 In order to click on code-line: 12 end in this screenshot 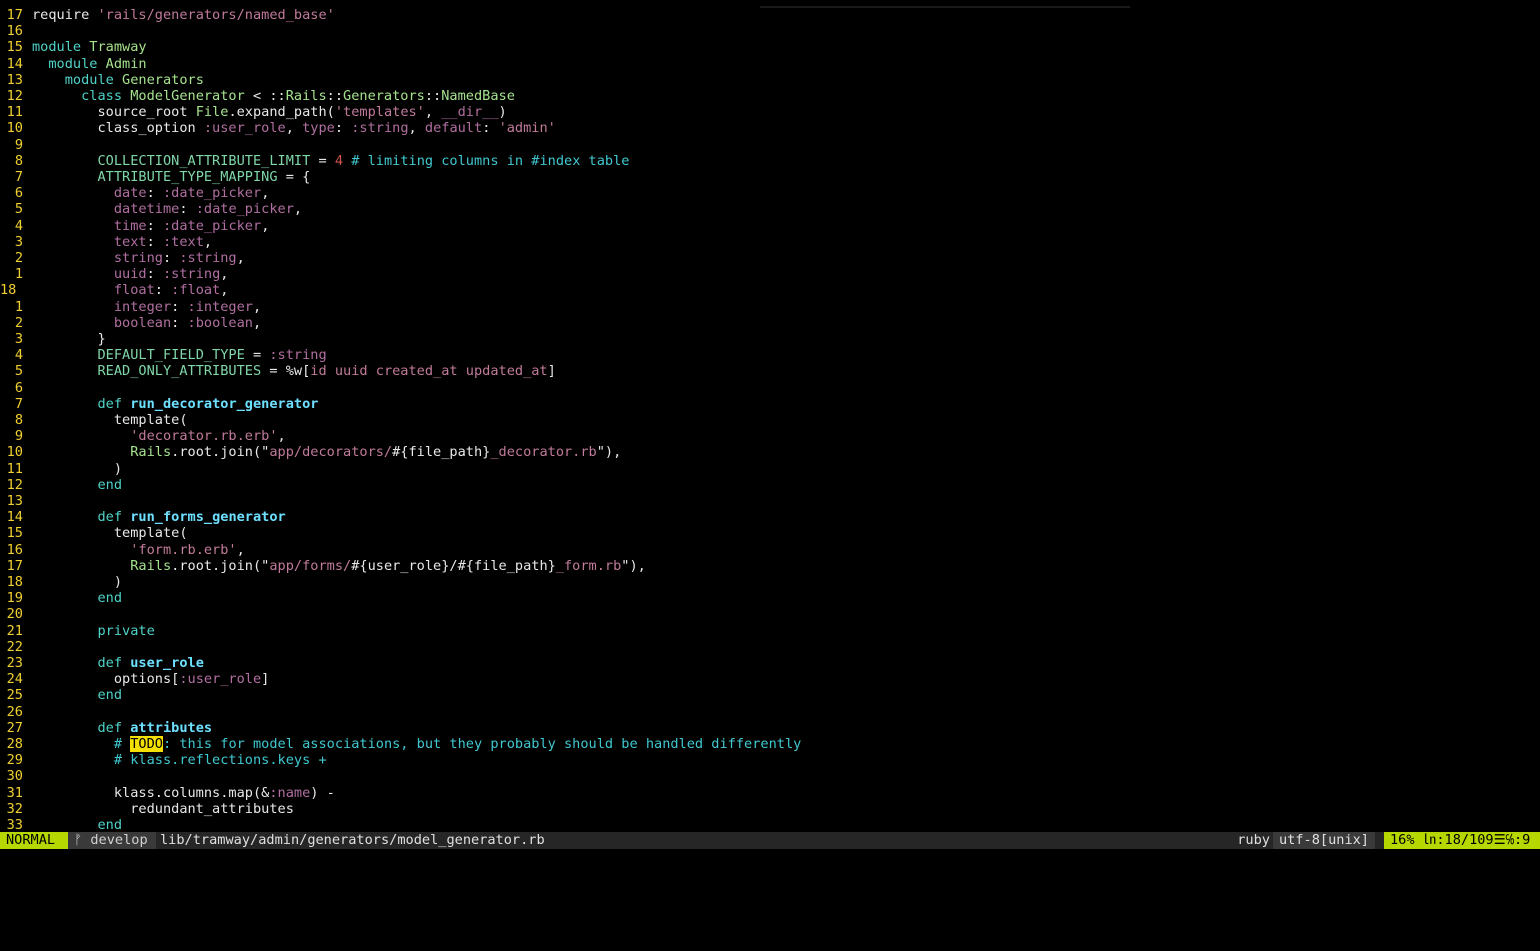, I will do `click(61, 485)`.